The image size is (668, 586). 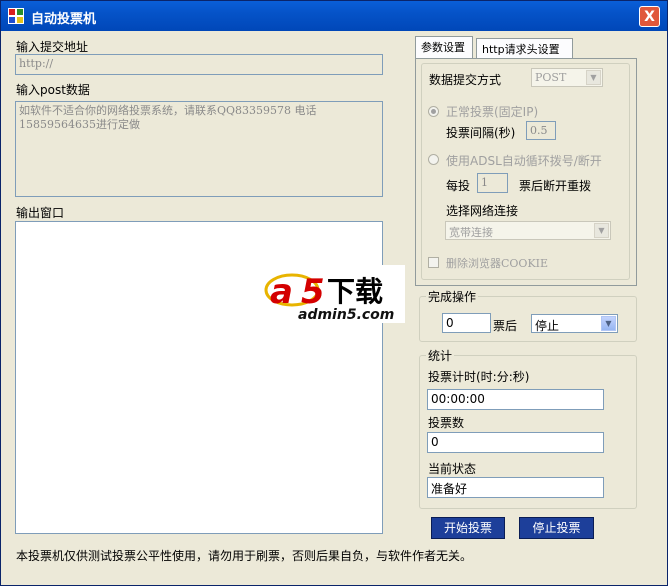 What do you see at coordinates (471, 232) in the screenshot?
I see `connection-value: 宽带连接` at bounding box center [471, 232].